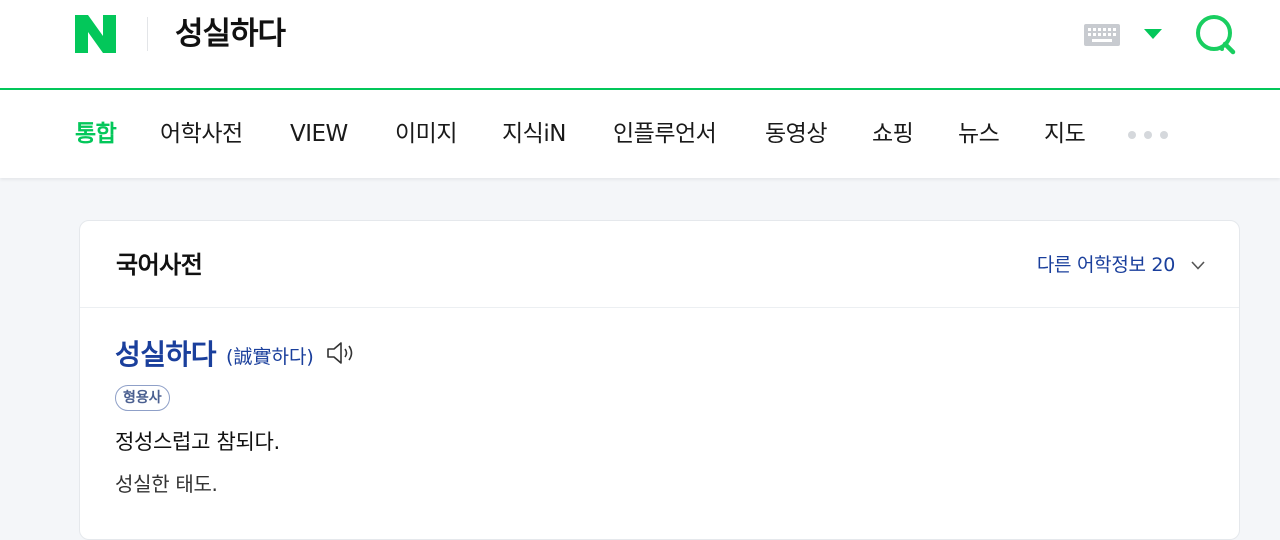 The width and height of the screenshot is (1280, 540). What do you see at coordinates (1148, 135) in the screenshot?
I see `more-tabs-icon` at bounding box center [1148, 135].